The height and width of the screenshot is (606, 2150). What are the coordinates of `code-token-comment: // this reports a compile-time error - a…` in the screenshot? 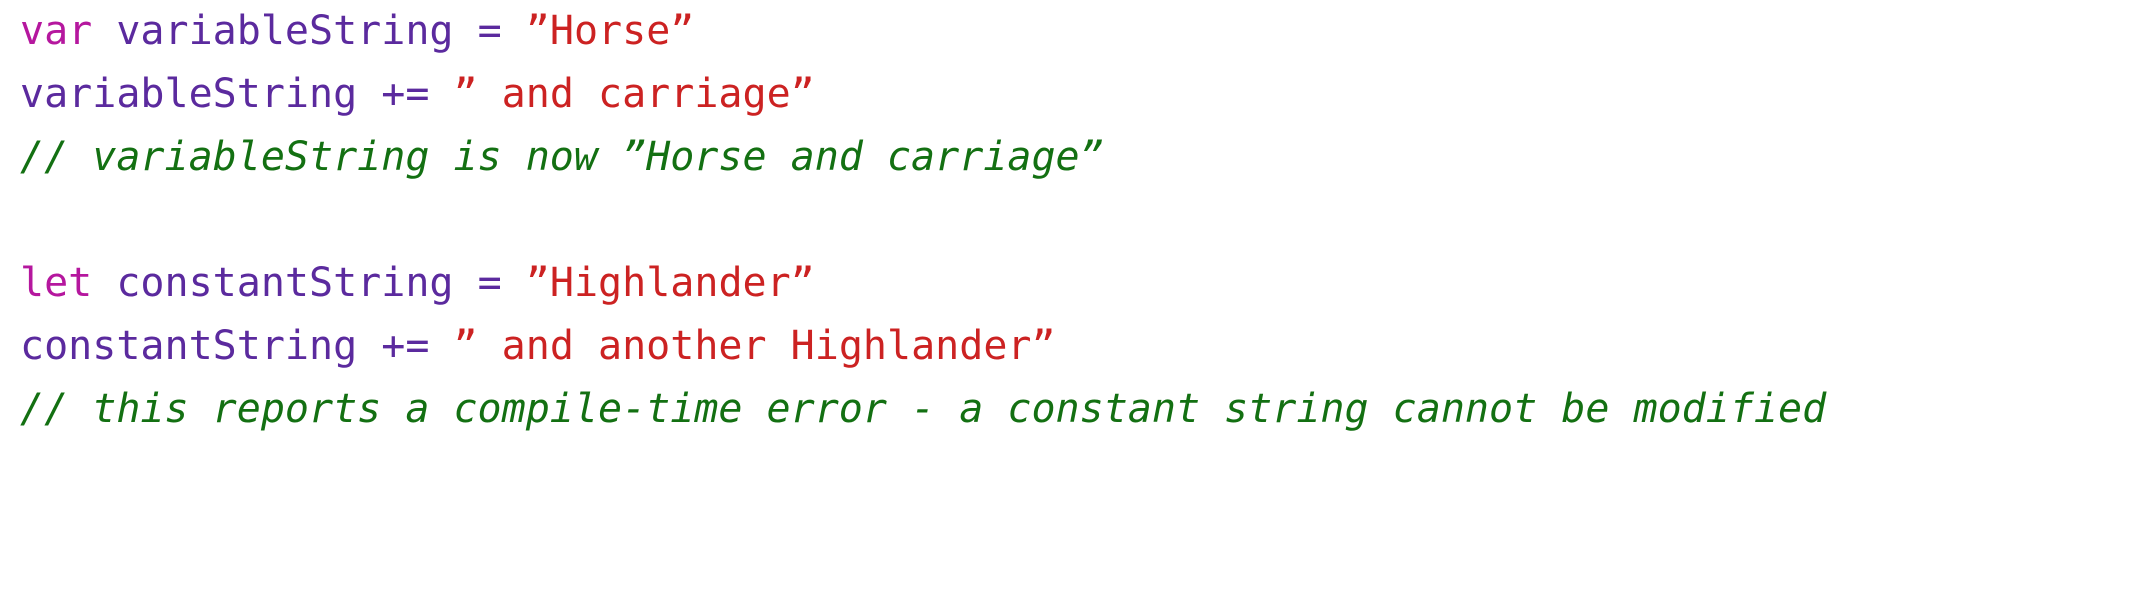 It's located at (923, 409).